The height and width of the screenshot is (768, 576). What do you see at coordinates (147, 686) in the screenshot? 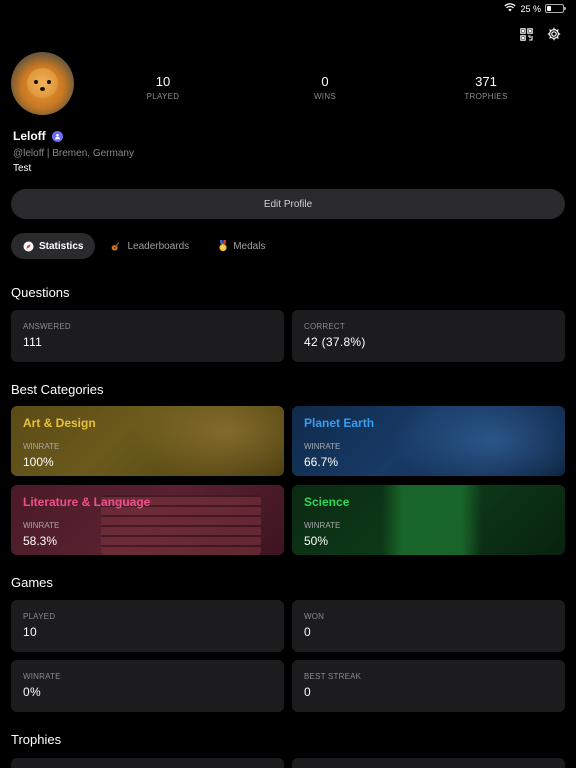
I see `games-winrate-card: WINRATE 0%` at bounding box center [147, 686].